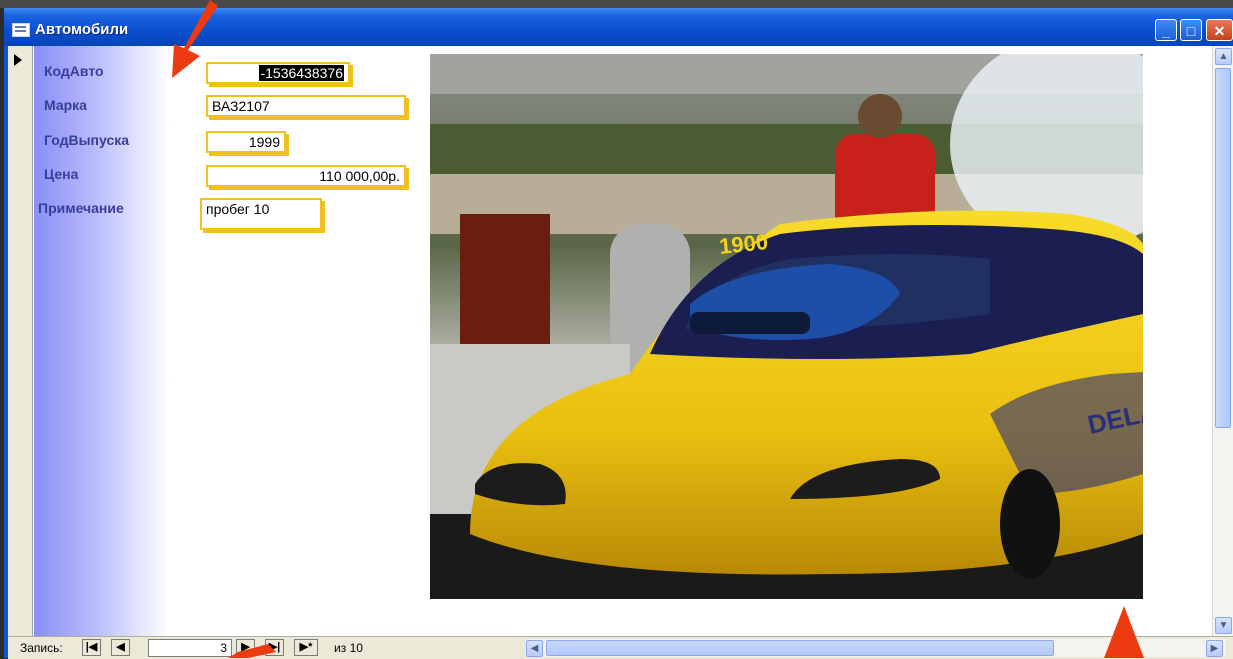 The width and height of the screenshot is (1233, 659). What do you see at coordinates (800, 648) in the screenshot?
I see `horizontal-scroll-thumb` at bounding box center [800, 648].